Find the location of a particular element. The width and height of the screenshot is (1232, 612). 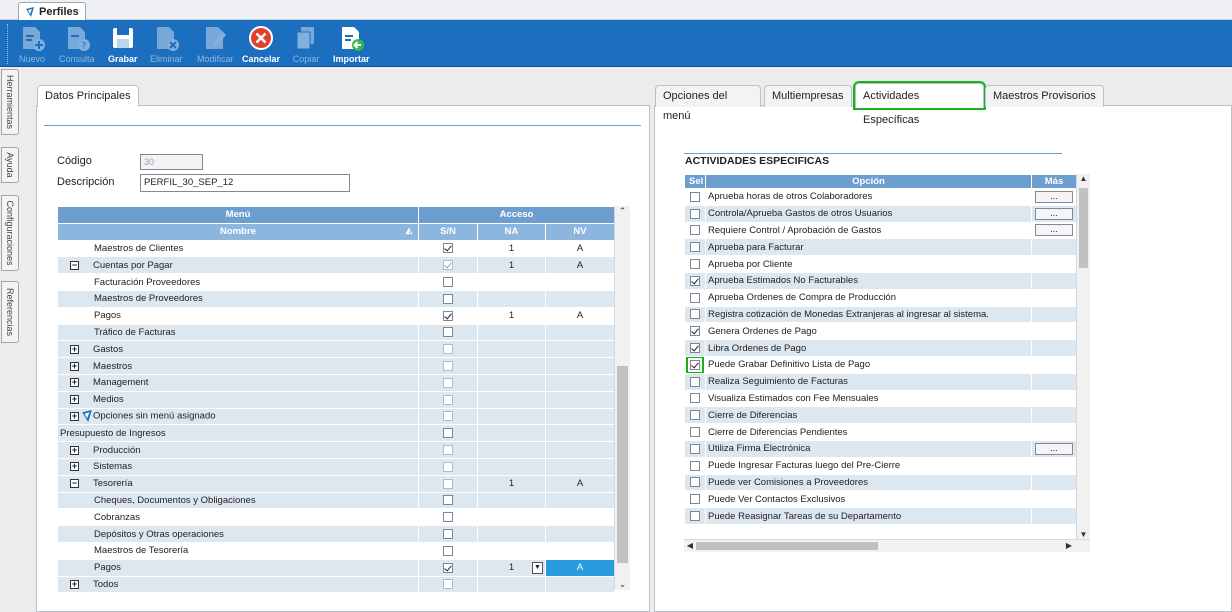

table-row: Cheques, Documentos y Obligaciones is located at coordinates (336, 500).